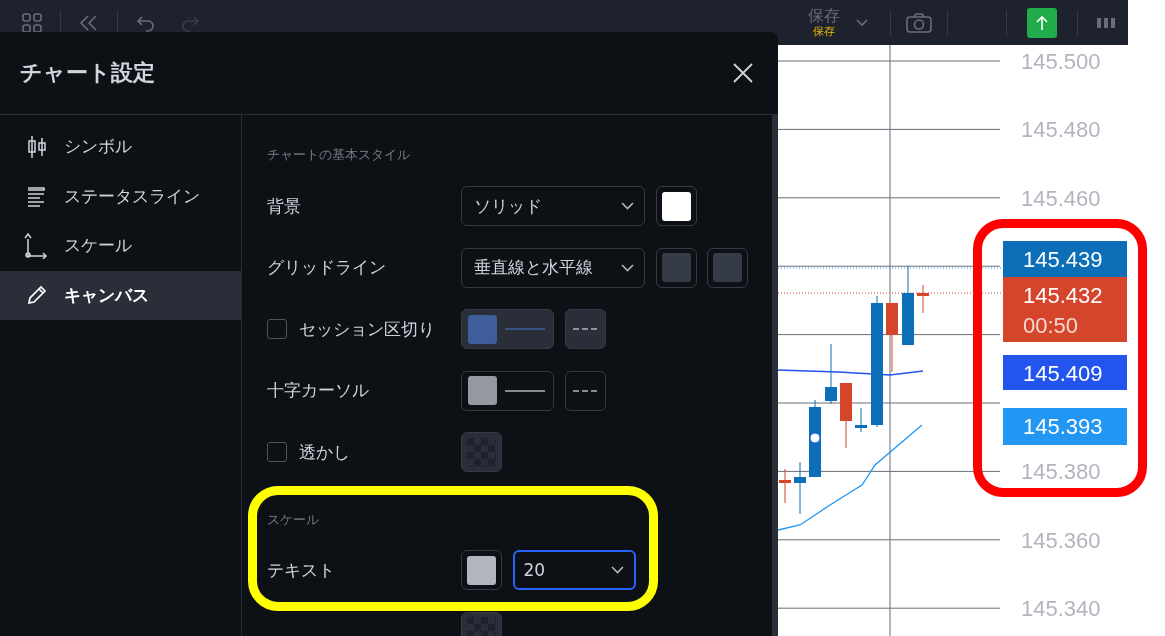 This screenshot has width=1165, height=636. Describe the element at coordinates (553, 267) in the screenshot. I see `dropdown: 垂直線と水平線` at that location.